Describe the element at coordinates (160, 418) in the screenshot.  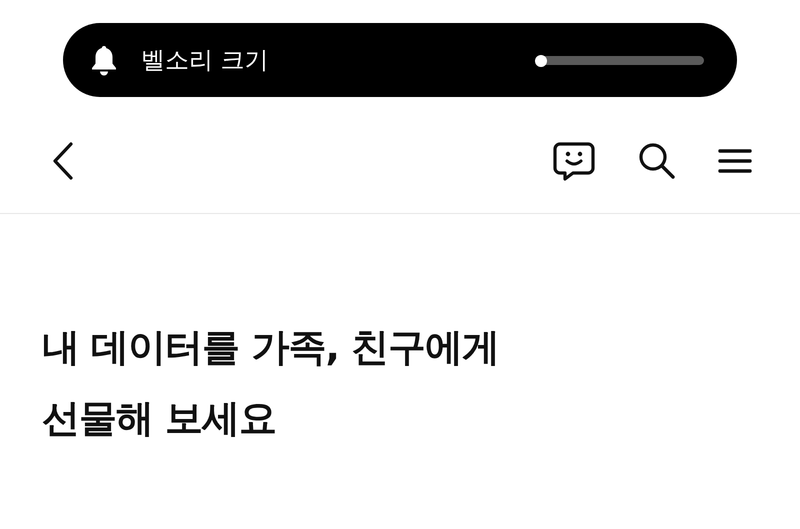
I see `headline: 선물해 보세요` at that location.